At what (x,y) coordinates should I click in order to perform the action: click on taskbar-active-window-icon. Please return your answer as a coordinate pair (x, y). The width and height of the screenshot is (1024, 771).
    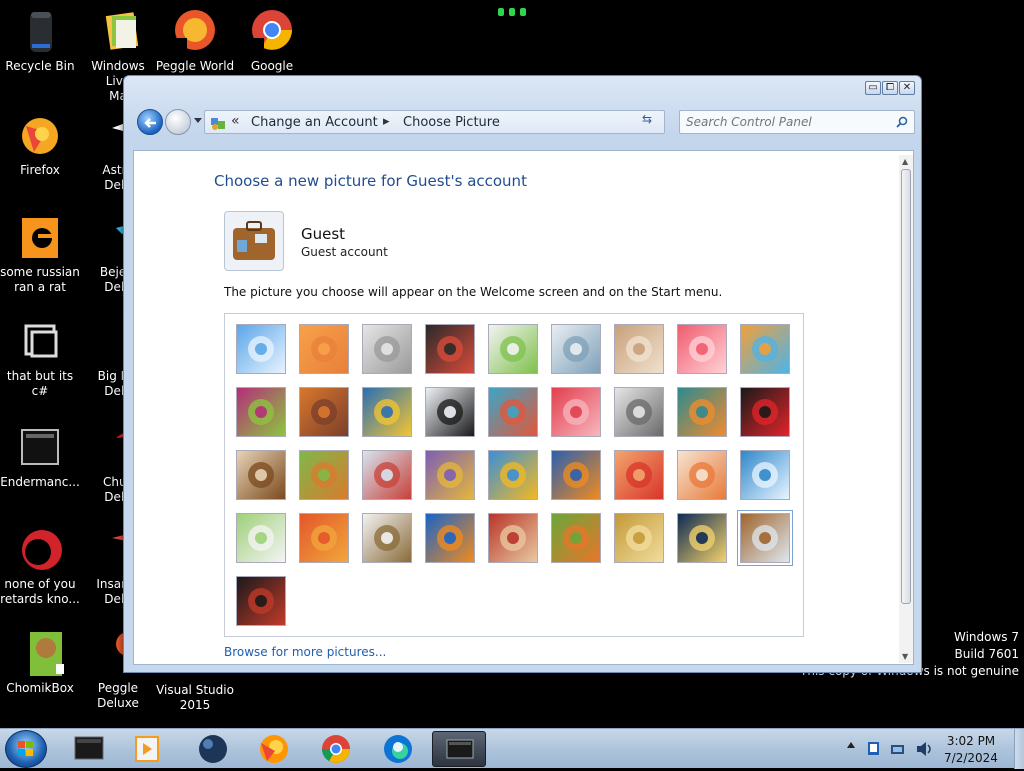
    Looking at the image, I should click on (459, 749).